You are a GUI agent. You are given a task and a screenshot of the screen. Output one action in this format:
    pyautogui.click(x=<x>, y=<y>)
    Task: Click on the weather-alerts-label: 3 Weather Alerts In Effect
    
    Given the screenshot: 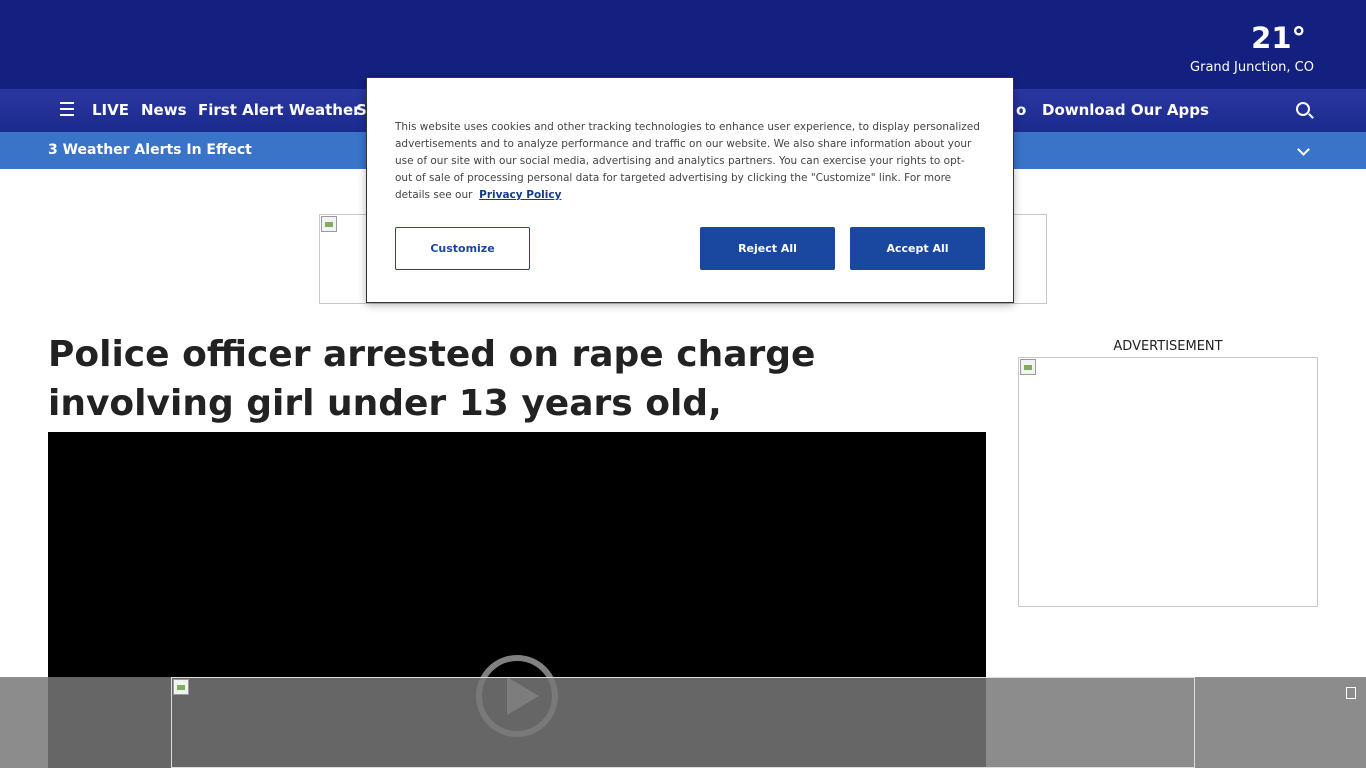 What is the action you would take?
    pyautogui.click(x=150, y=150)
    